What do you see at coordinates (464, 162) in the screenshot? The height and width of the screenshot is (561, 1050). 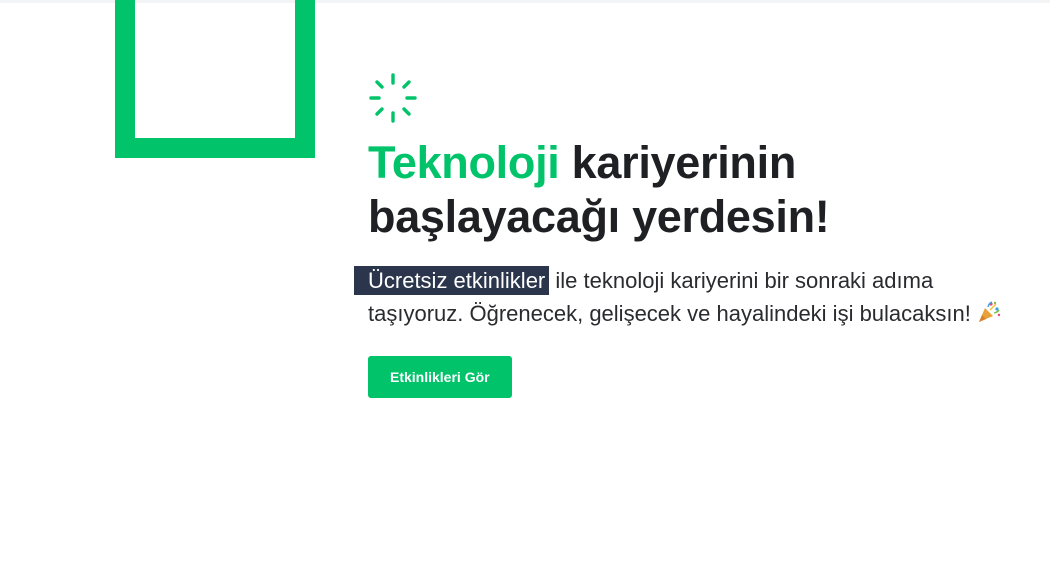 I see `title-accent: Teknoloji` at bounding box center [464, 162].